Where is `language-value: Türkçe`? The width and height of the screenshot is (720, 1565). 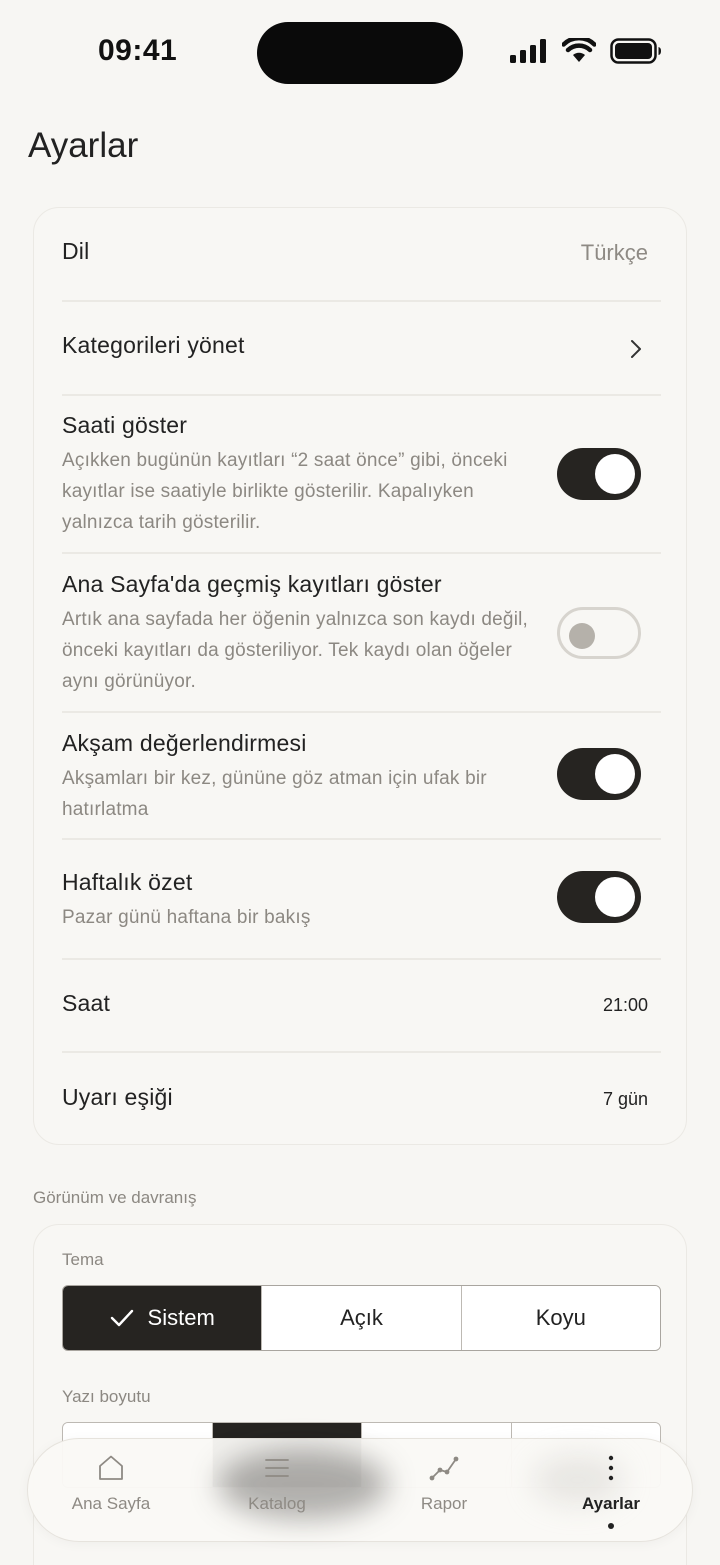
language-value: Türkçe is located at coordinates (614, 252).